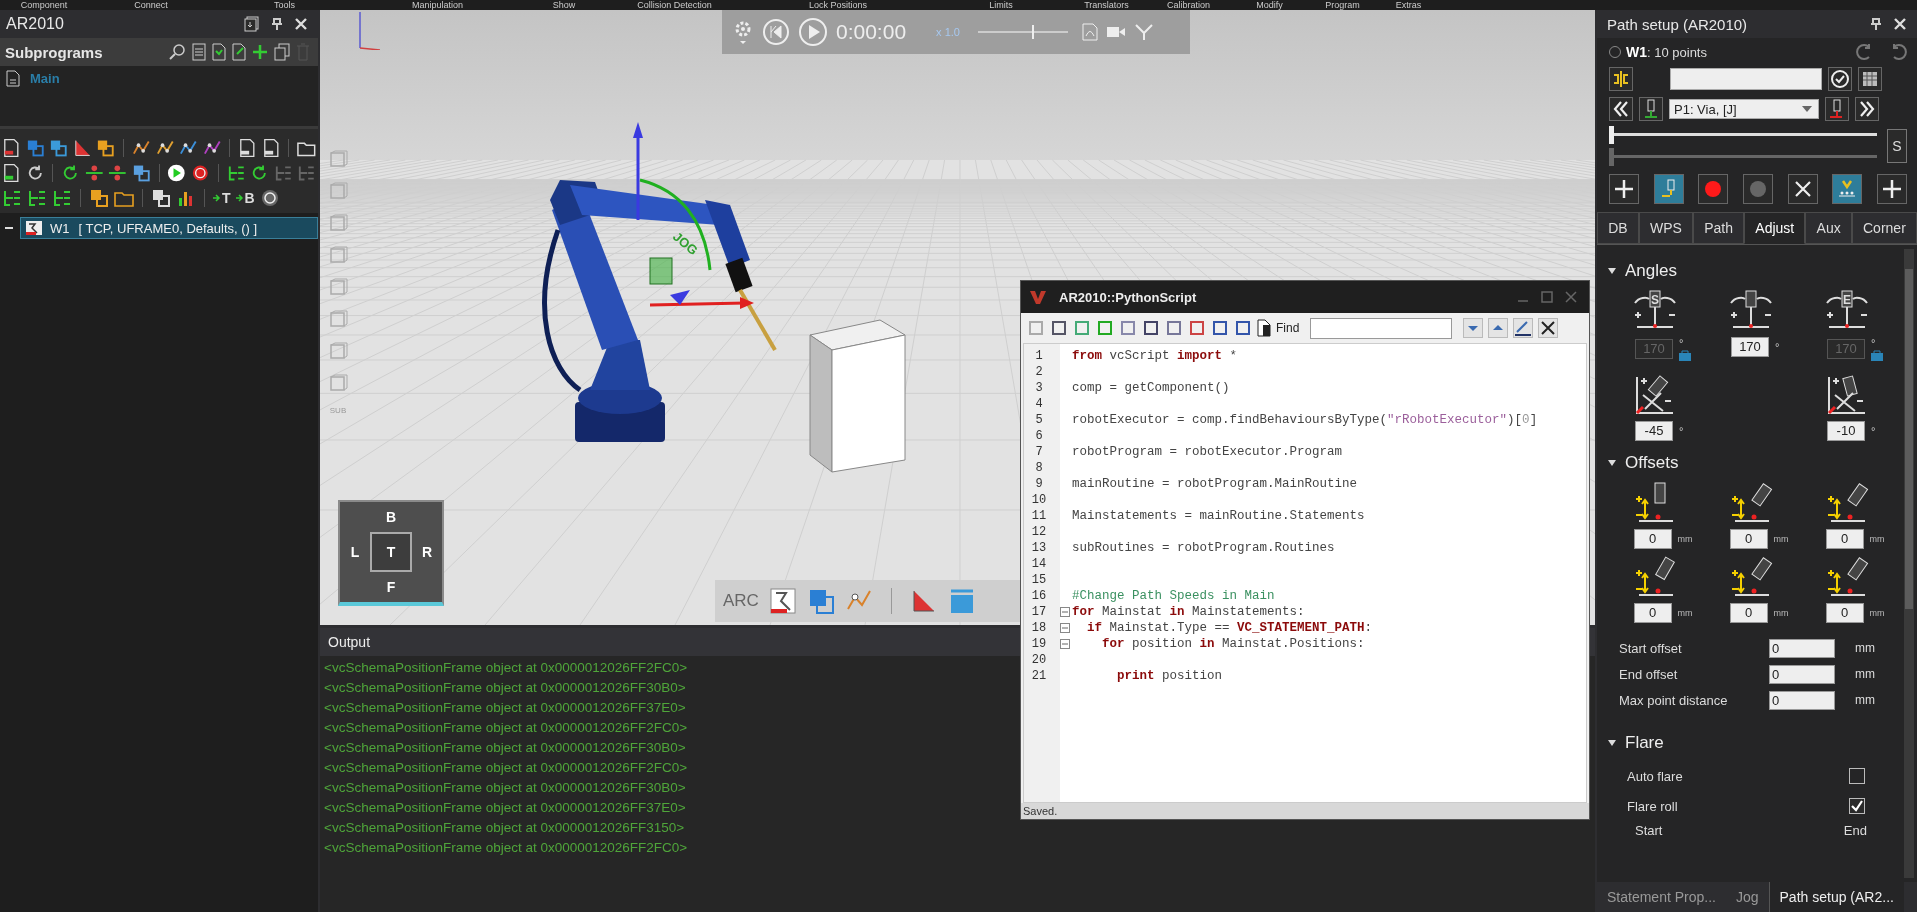  I want to click on angle-field: 170, so click(1750, 347).